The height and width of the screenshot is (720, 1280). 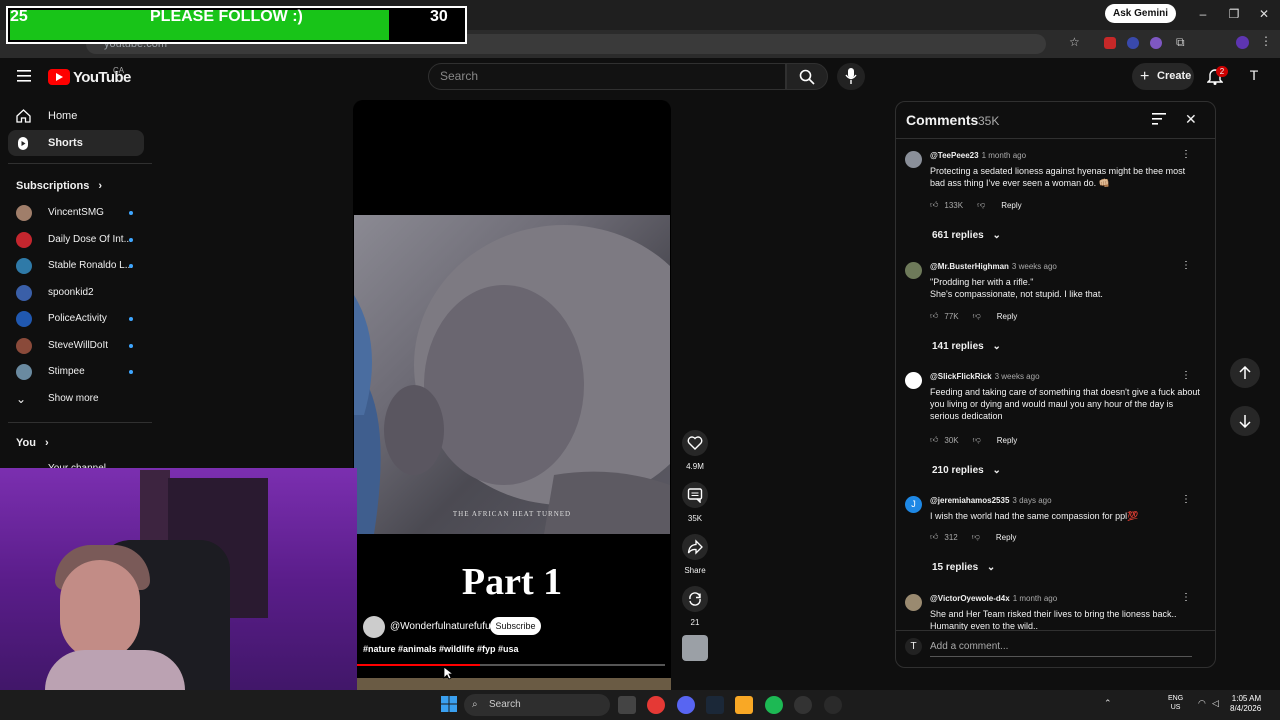 I want to click on account-avatar: T, so click(x=1254, y=76).